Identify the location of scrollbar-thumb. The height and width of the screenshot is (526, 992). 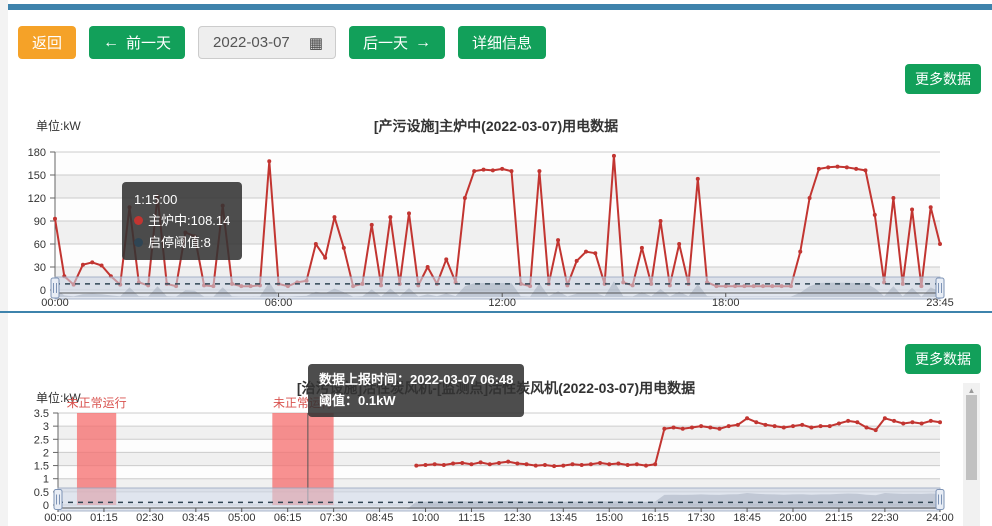
(971, 437).